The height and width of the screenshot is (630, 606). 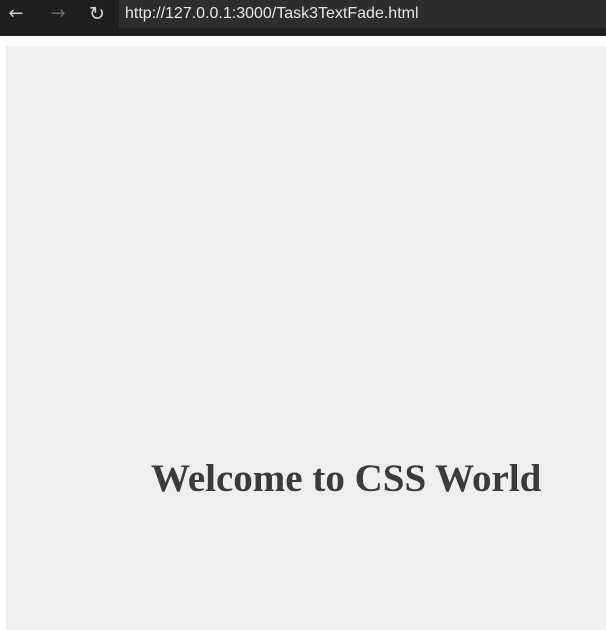 I want to click on address-bar: http://127.0.0.1:3000/Task3TextFade.html, so click(x=362, y=14).